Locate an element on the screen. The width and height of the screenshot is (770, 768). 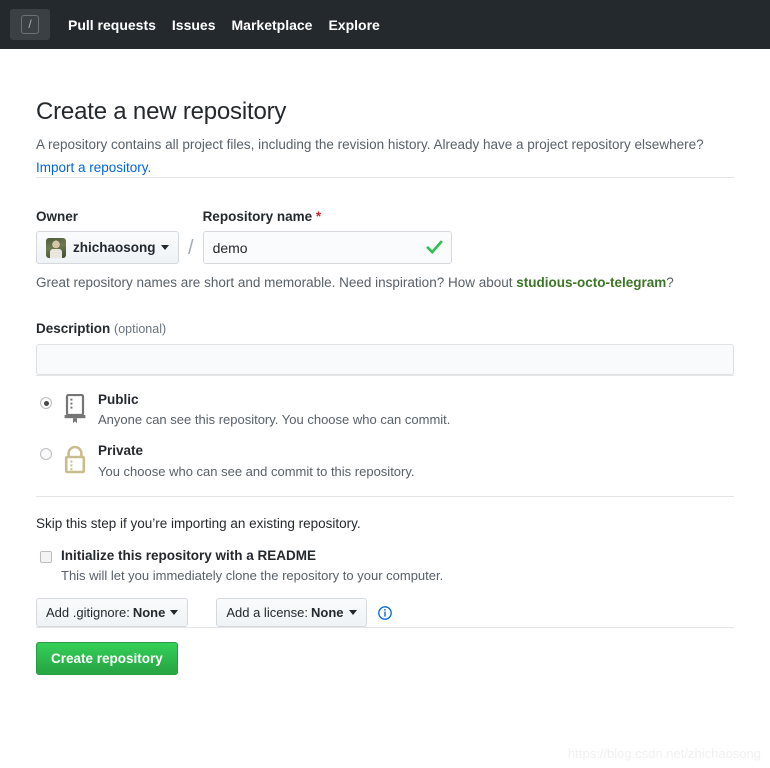
visibility-private-title: Private is located at coordinates (121, 451).